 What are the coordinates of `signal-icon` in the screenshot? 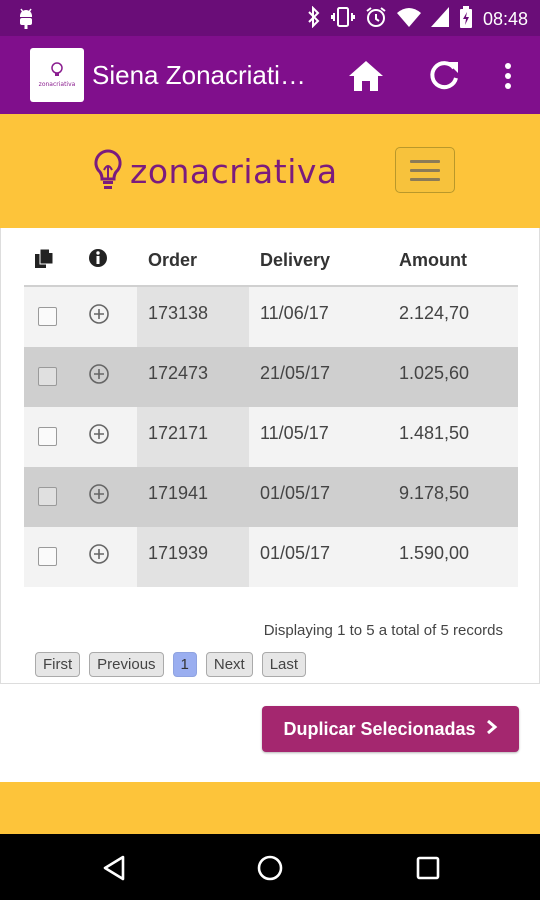 It's located at (439, 19).